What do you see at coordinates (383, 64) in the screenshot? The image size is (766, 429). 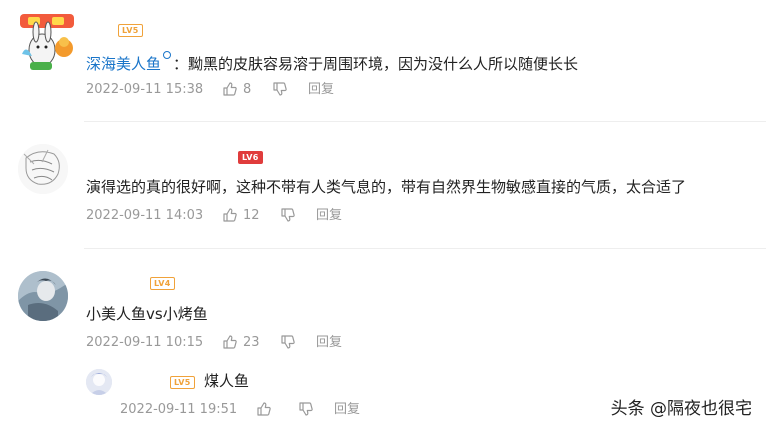 I see `comment-text: 黝黑的皮肤容易溶于周围环境，因为没什么人所以随便长长` at bounding box center [383, 64].